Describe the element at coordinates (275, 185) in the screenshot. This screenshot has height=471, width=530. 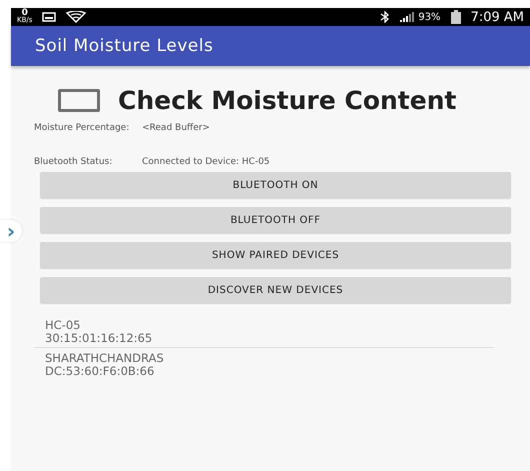
I see `action-button: BLUETOOTH ON` at that location.